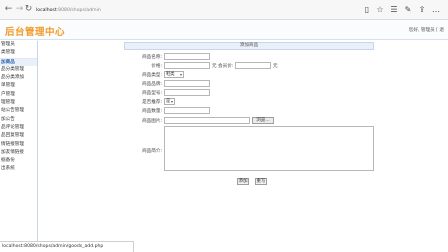 Image resolution: width=448 pixels, height=252 pixels. What do you see at coordinates (187, 110) in the screenshot?
I see `quantity-input` at bounding box center [187, 110].